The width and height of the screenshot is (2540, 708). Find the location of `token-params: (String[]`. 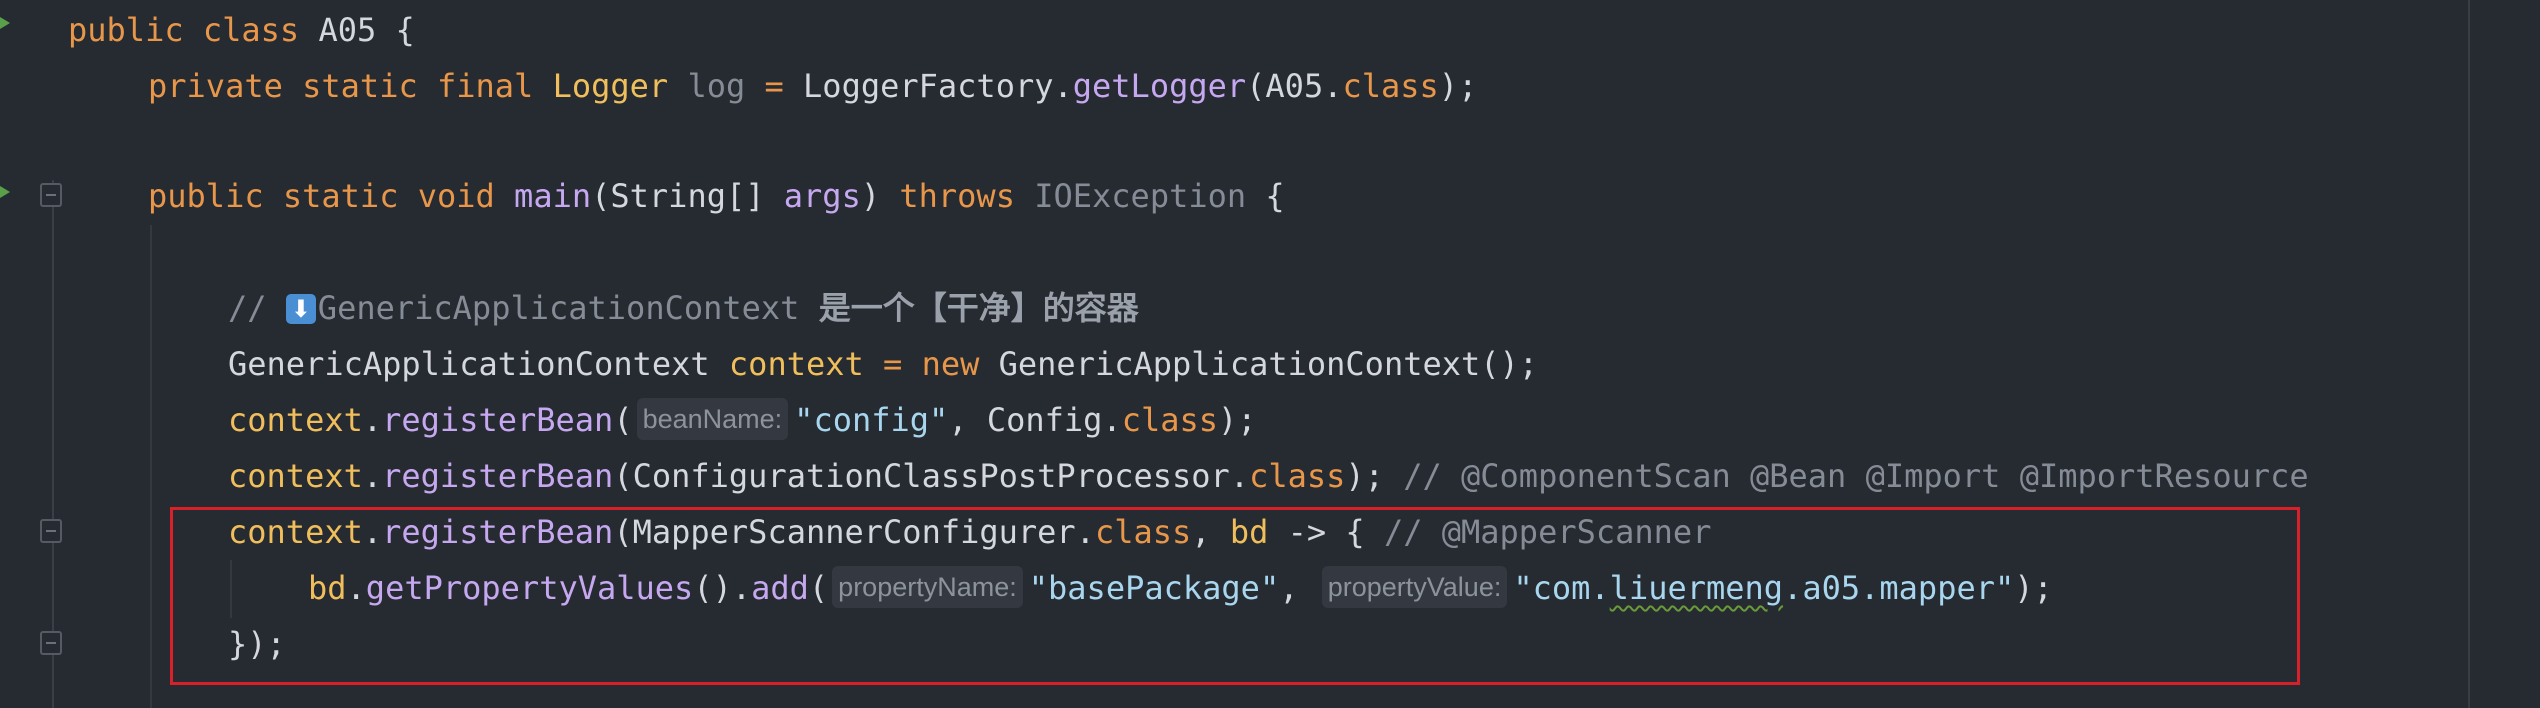

token-params: (String[] is located at coordinates (687, 196).